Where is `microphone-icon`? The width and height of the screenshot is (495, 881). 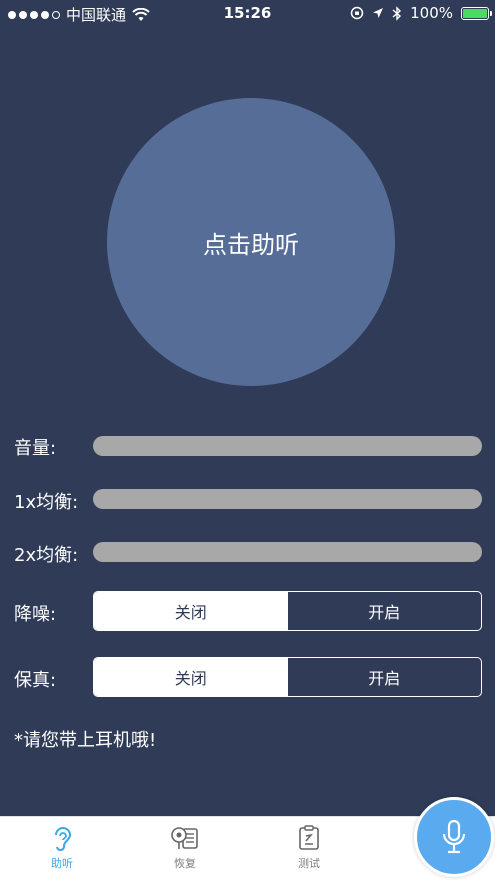
microphone-icon is located at coordinates (454, 836).